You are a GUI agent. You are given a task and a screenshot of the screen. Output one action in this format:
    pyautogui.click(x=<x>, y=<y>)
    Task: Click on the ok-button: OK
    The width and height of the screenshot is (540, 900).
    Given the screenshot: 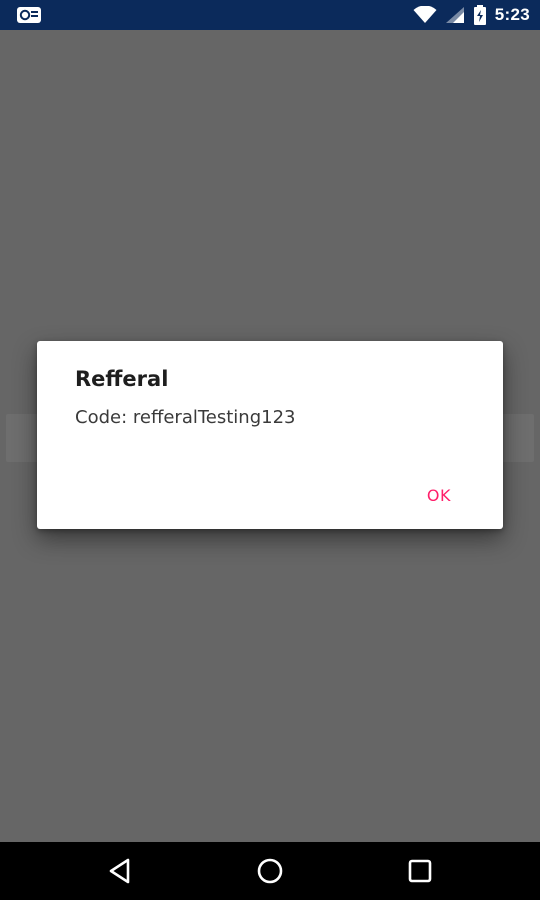 What is the action you would take?
    pyautogui.click(x=439, y=495)
    